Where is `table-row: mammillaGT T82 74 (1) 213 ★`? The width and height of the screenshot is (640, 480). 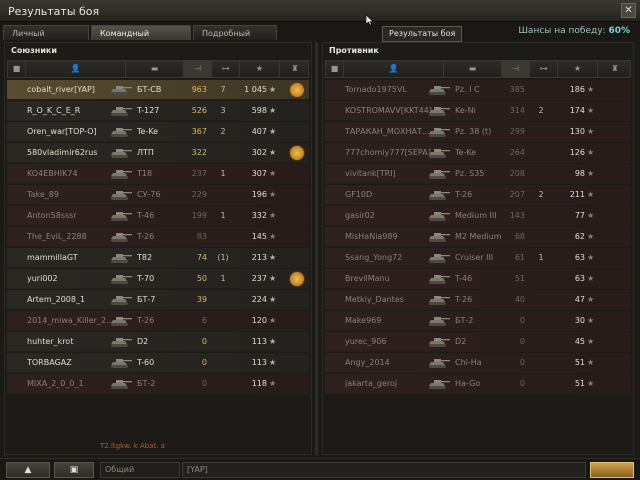 table-row: mammillaGT T82 74 (1) 213 ★ is located at coordinates (158, 258).